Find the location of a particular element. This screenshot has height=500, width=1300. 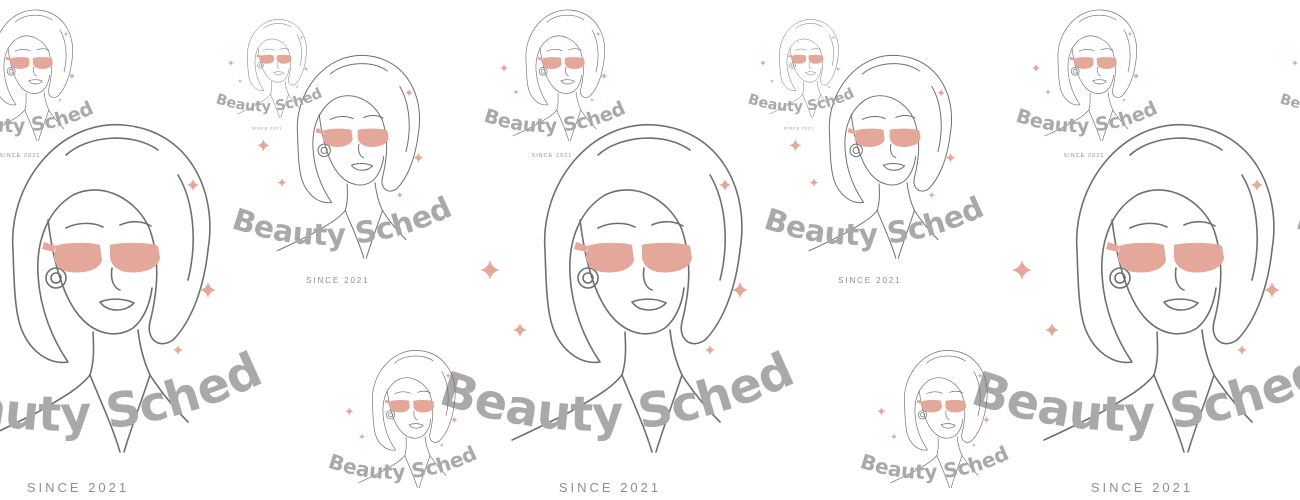

svg-text: Beauty Scheduler is located at coordinates (1284, 57).